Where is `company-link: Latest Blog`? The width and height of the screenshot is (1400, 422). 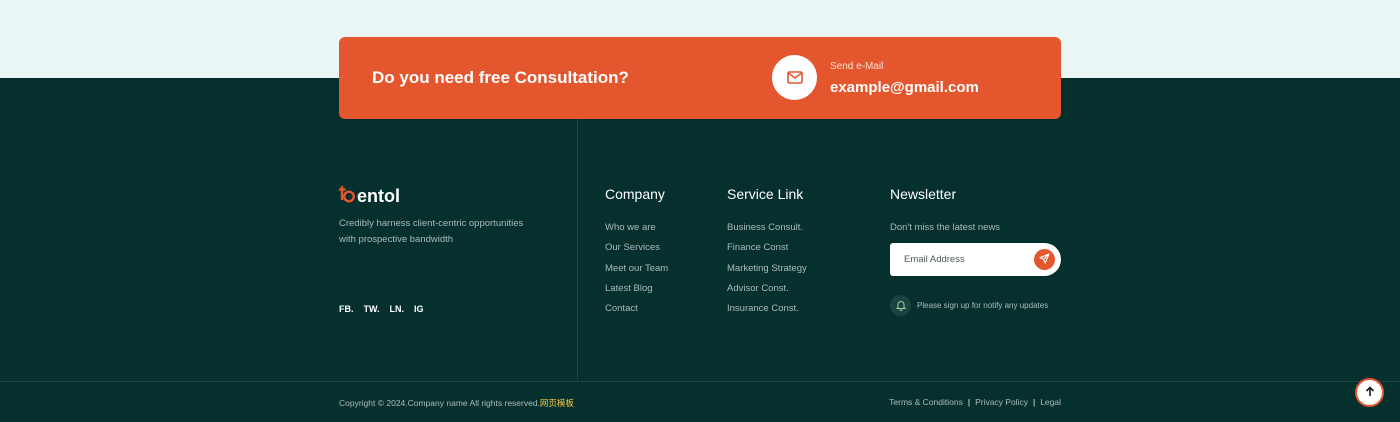
company-link: Latest Blog is located at coordinates (636, 293).